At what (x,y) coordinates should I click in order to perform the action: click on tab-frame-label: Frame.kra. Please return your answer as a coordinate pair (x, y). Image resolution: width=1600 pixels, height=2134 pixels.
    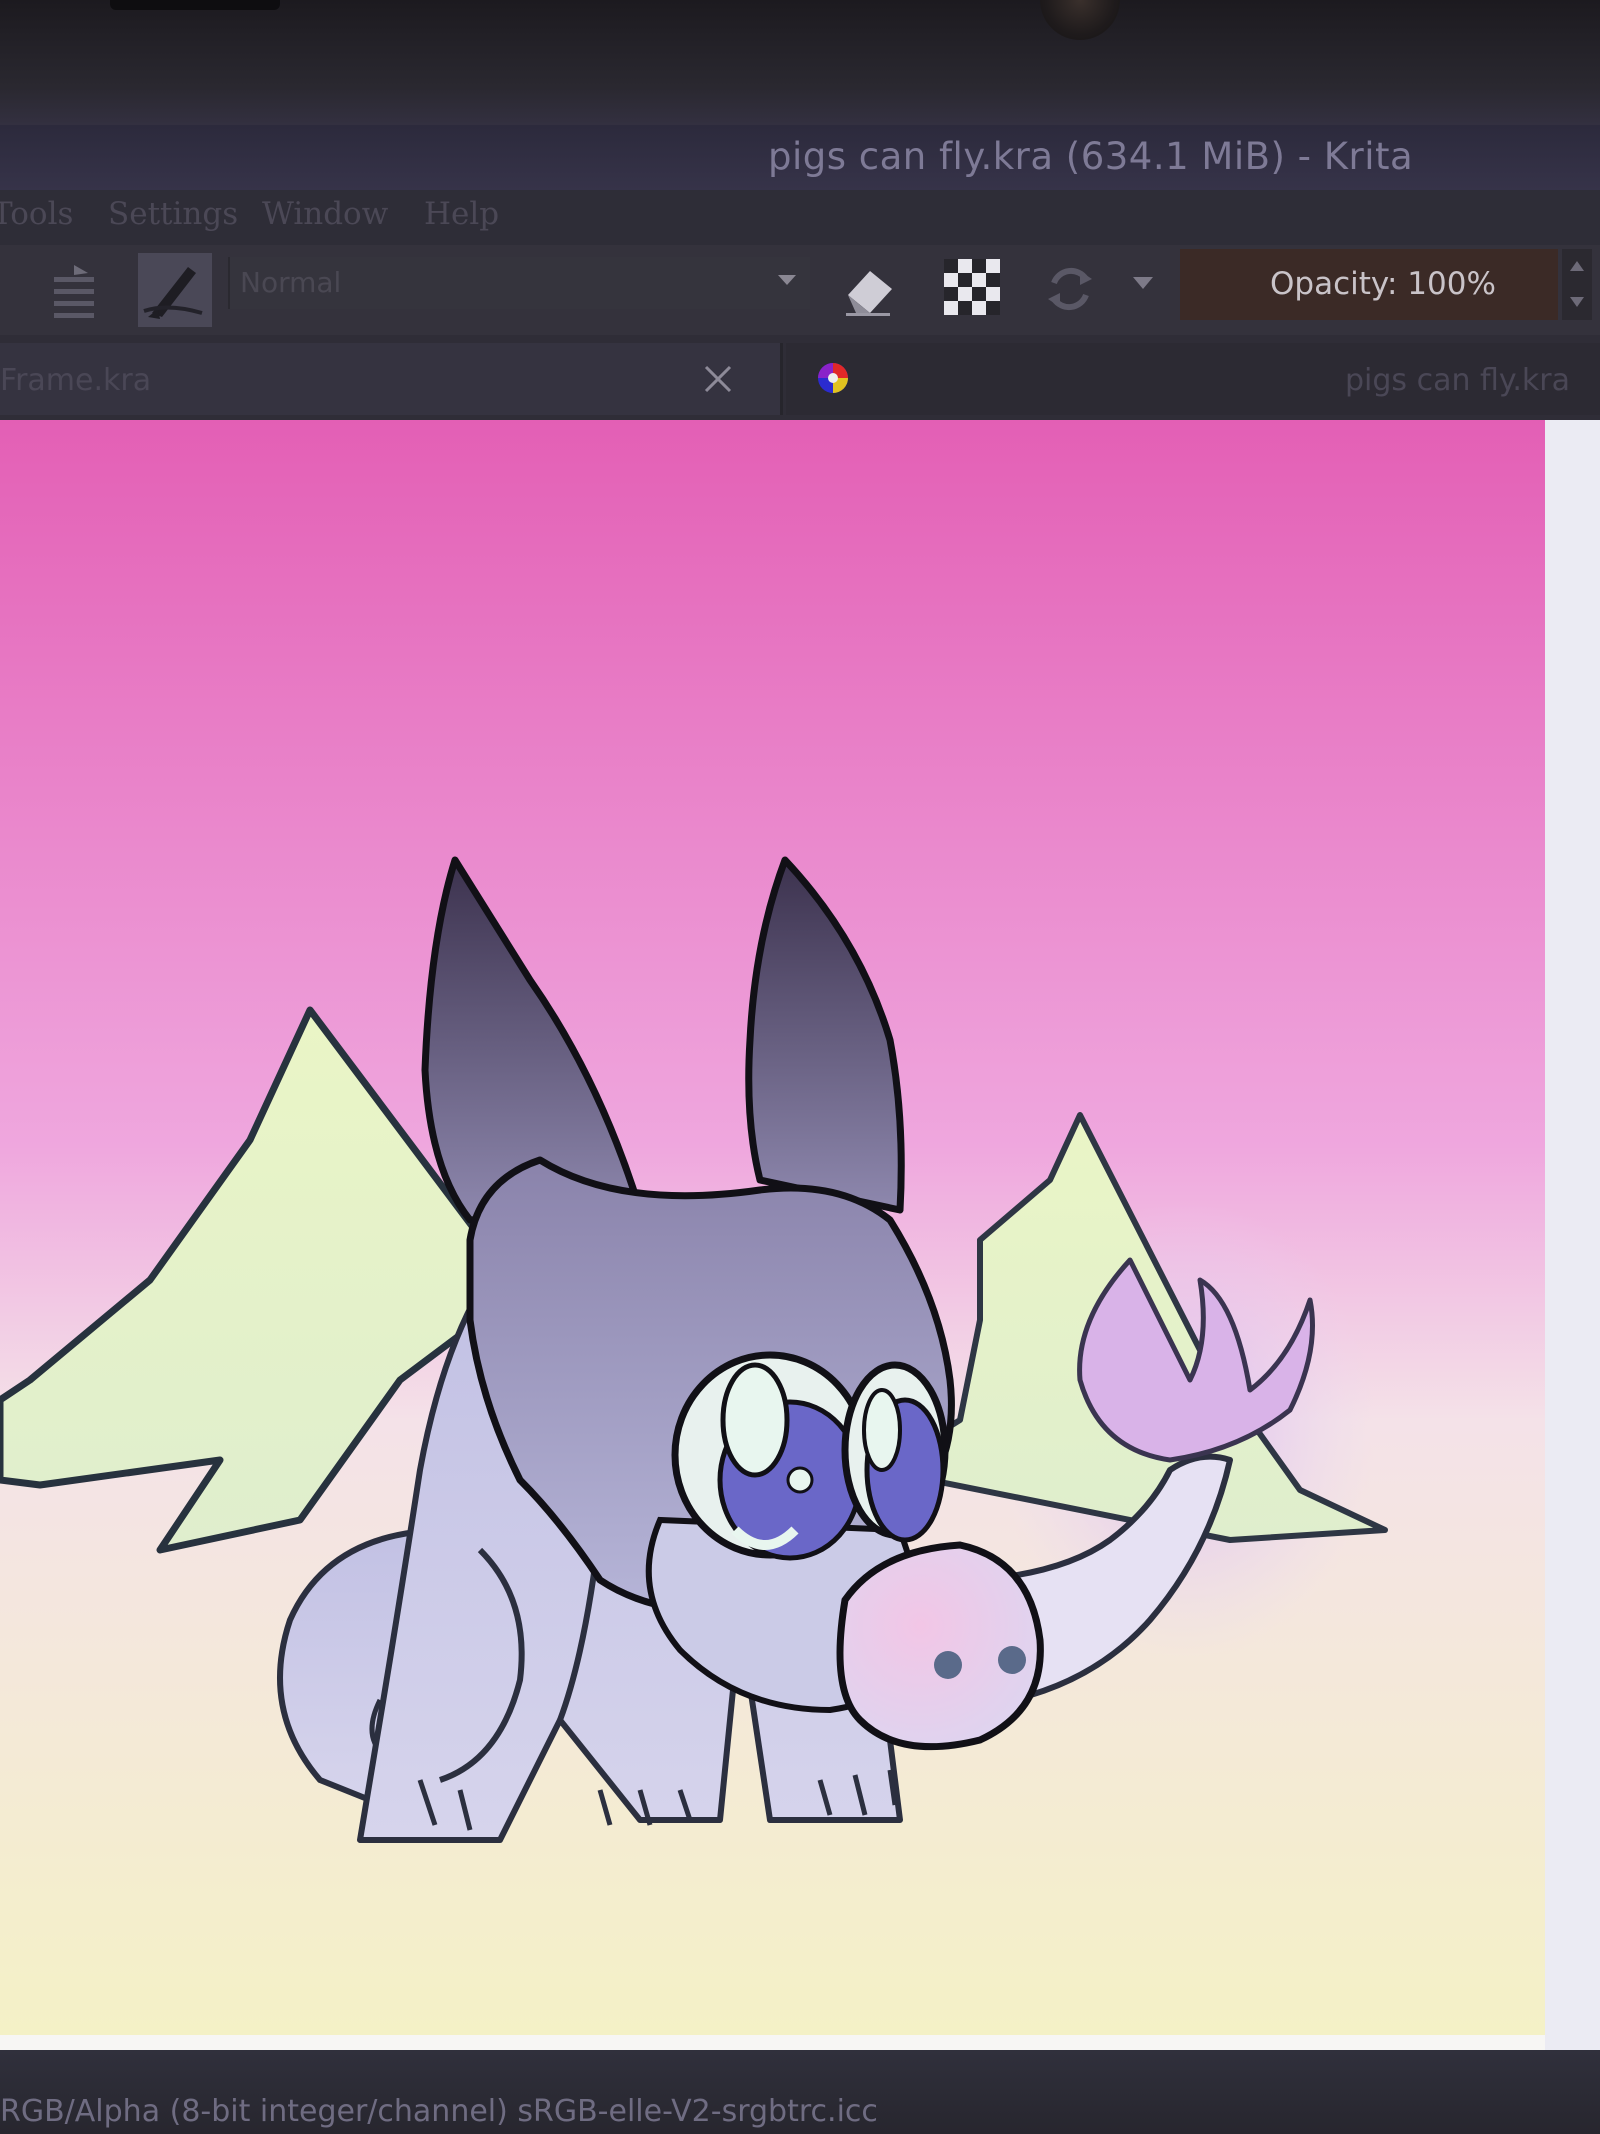
    Looking at the image, I should click on (76, 380).